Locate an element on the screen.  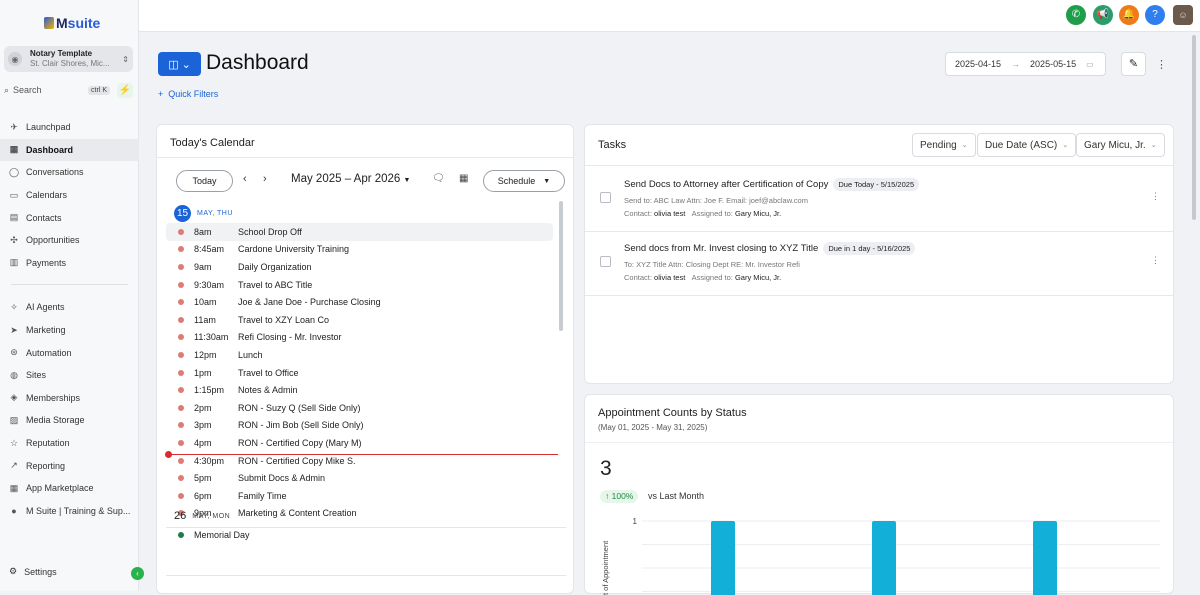
avatar: ☺ is located at coordinates (1183, 15).